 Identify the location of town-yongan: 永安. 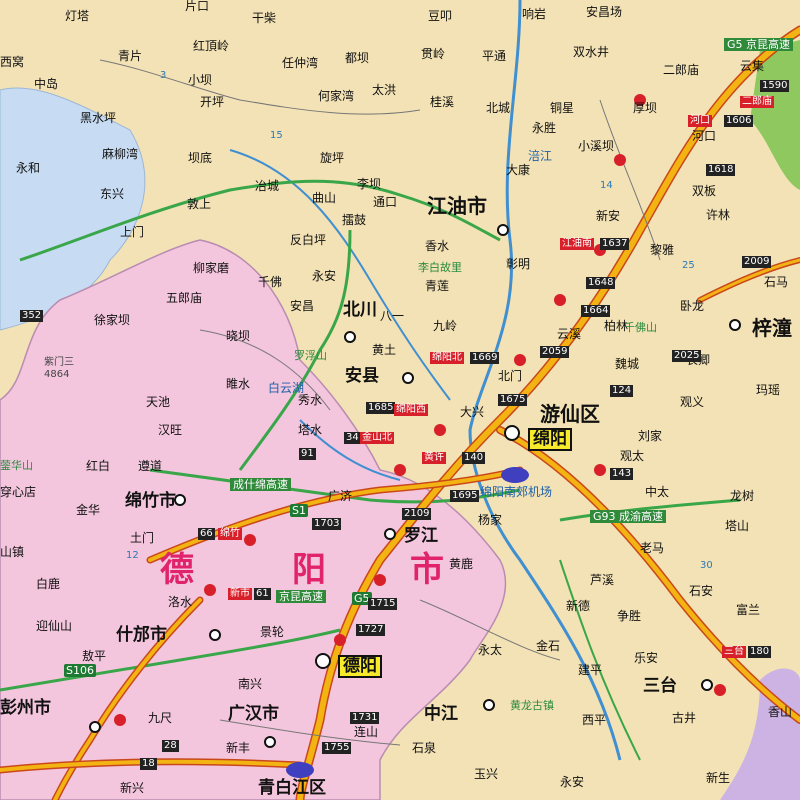
(324, 276).